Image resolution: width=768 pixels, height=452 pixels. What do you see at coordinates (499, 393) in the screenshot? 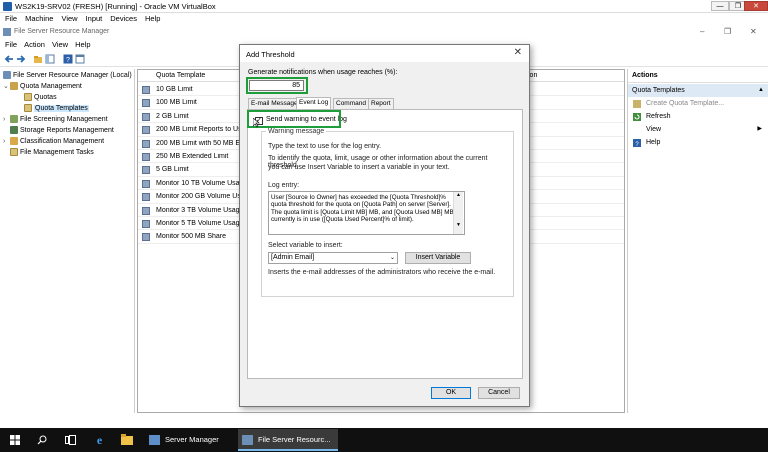
I see `cancel-button: Cancel` at bounding box center [499, 393].